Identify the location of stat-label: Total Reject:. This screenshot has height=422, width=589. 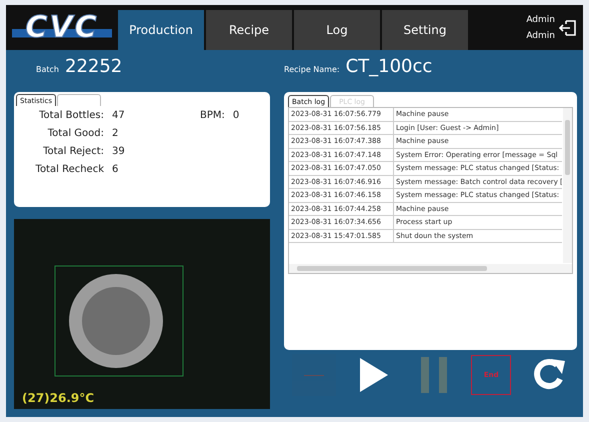
(73, 151).